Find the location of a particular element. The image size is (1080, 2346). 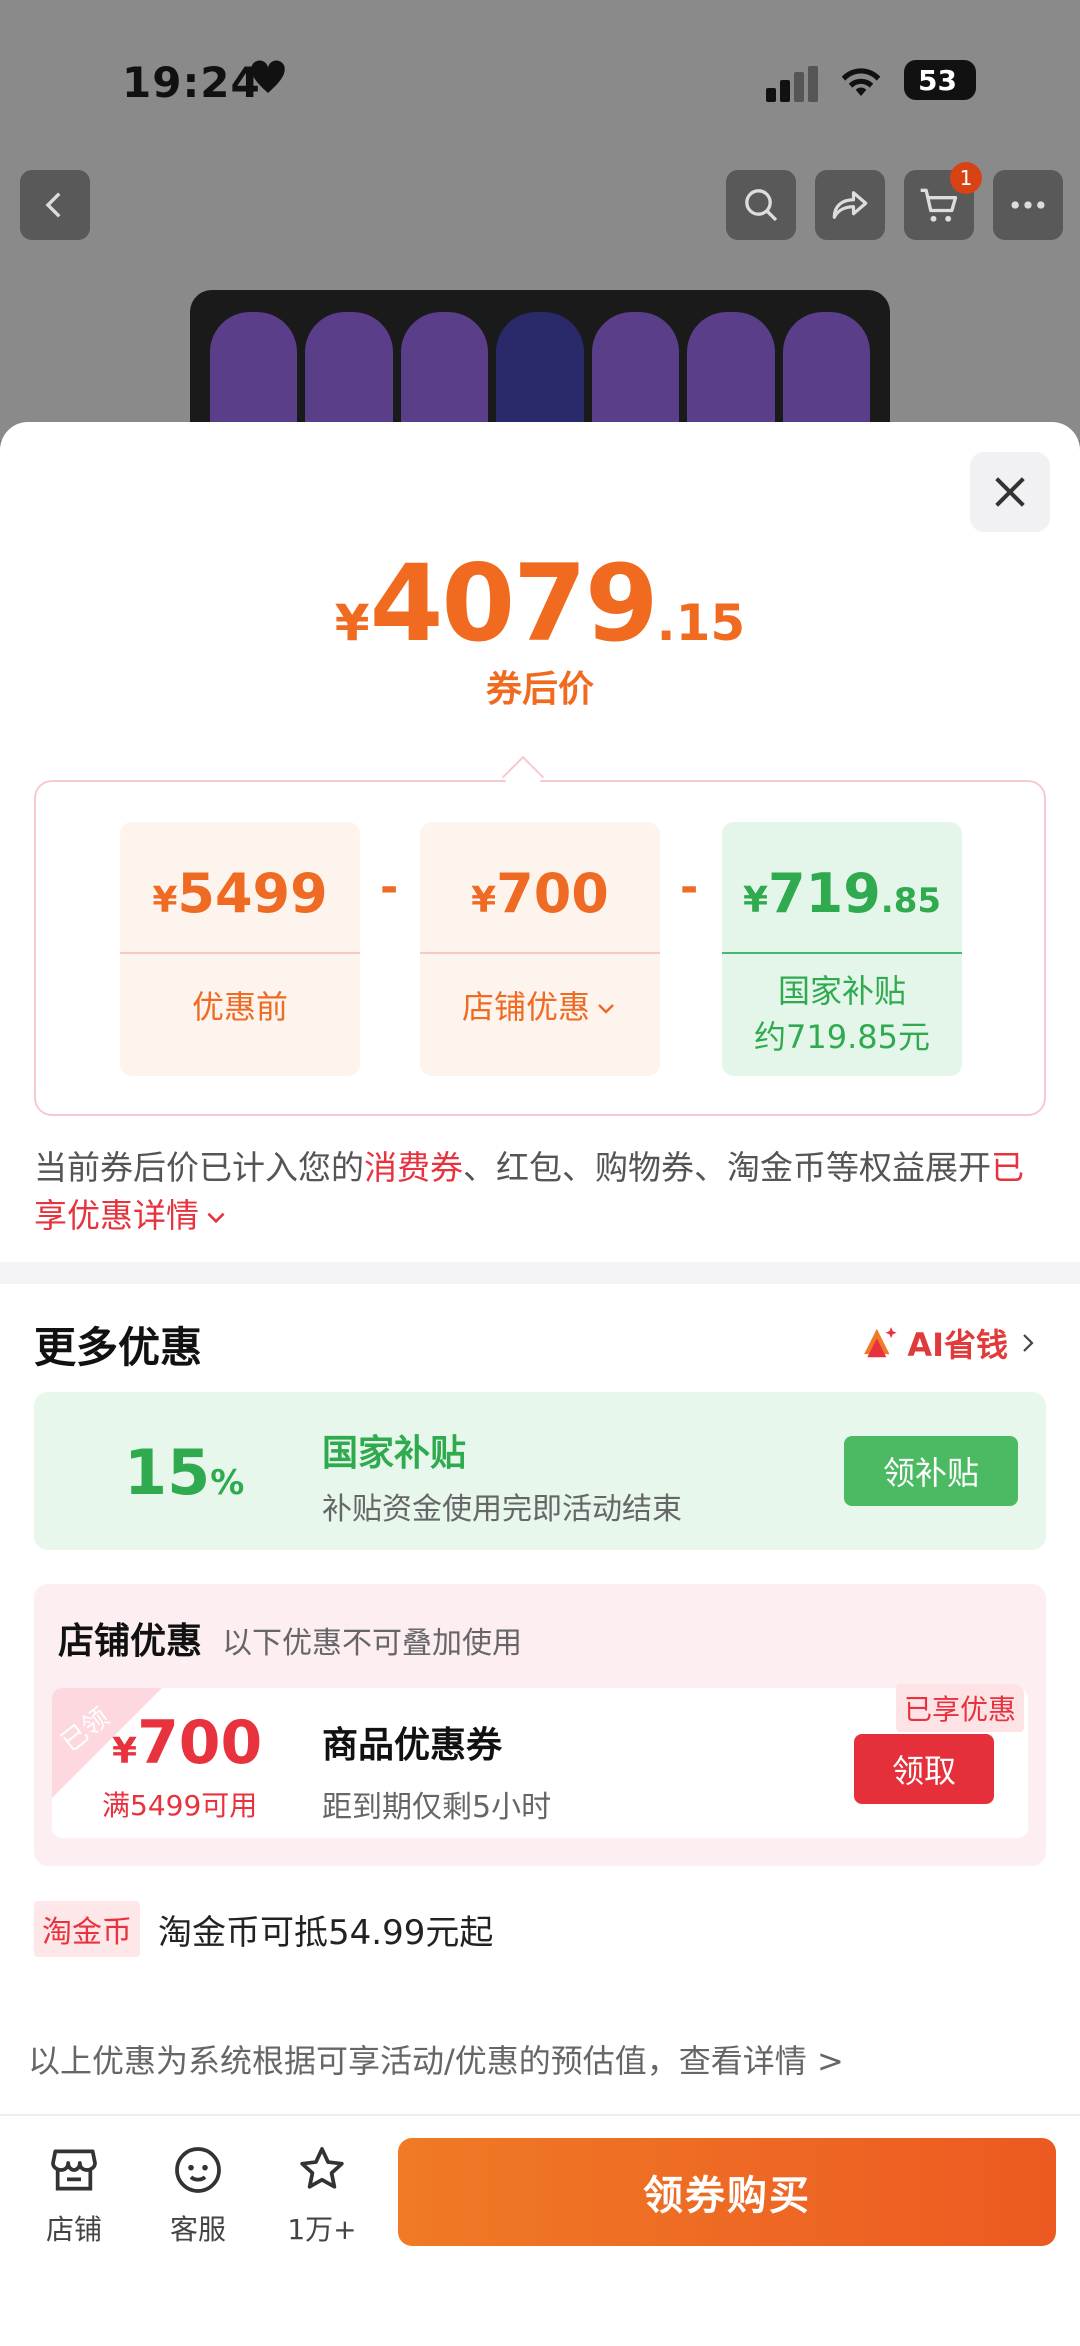

chevron-left-icon is located at coordinates (53, 205).